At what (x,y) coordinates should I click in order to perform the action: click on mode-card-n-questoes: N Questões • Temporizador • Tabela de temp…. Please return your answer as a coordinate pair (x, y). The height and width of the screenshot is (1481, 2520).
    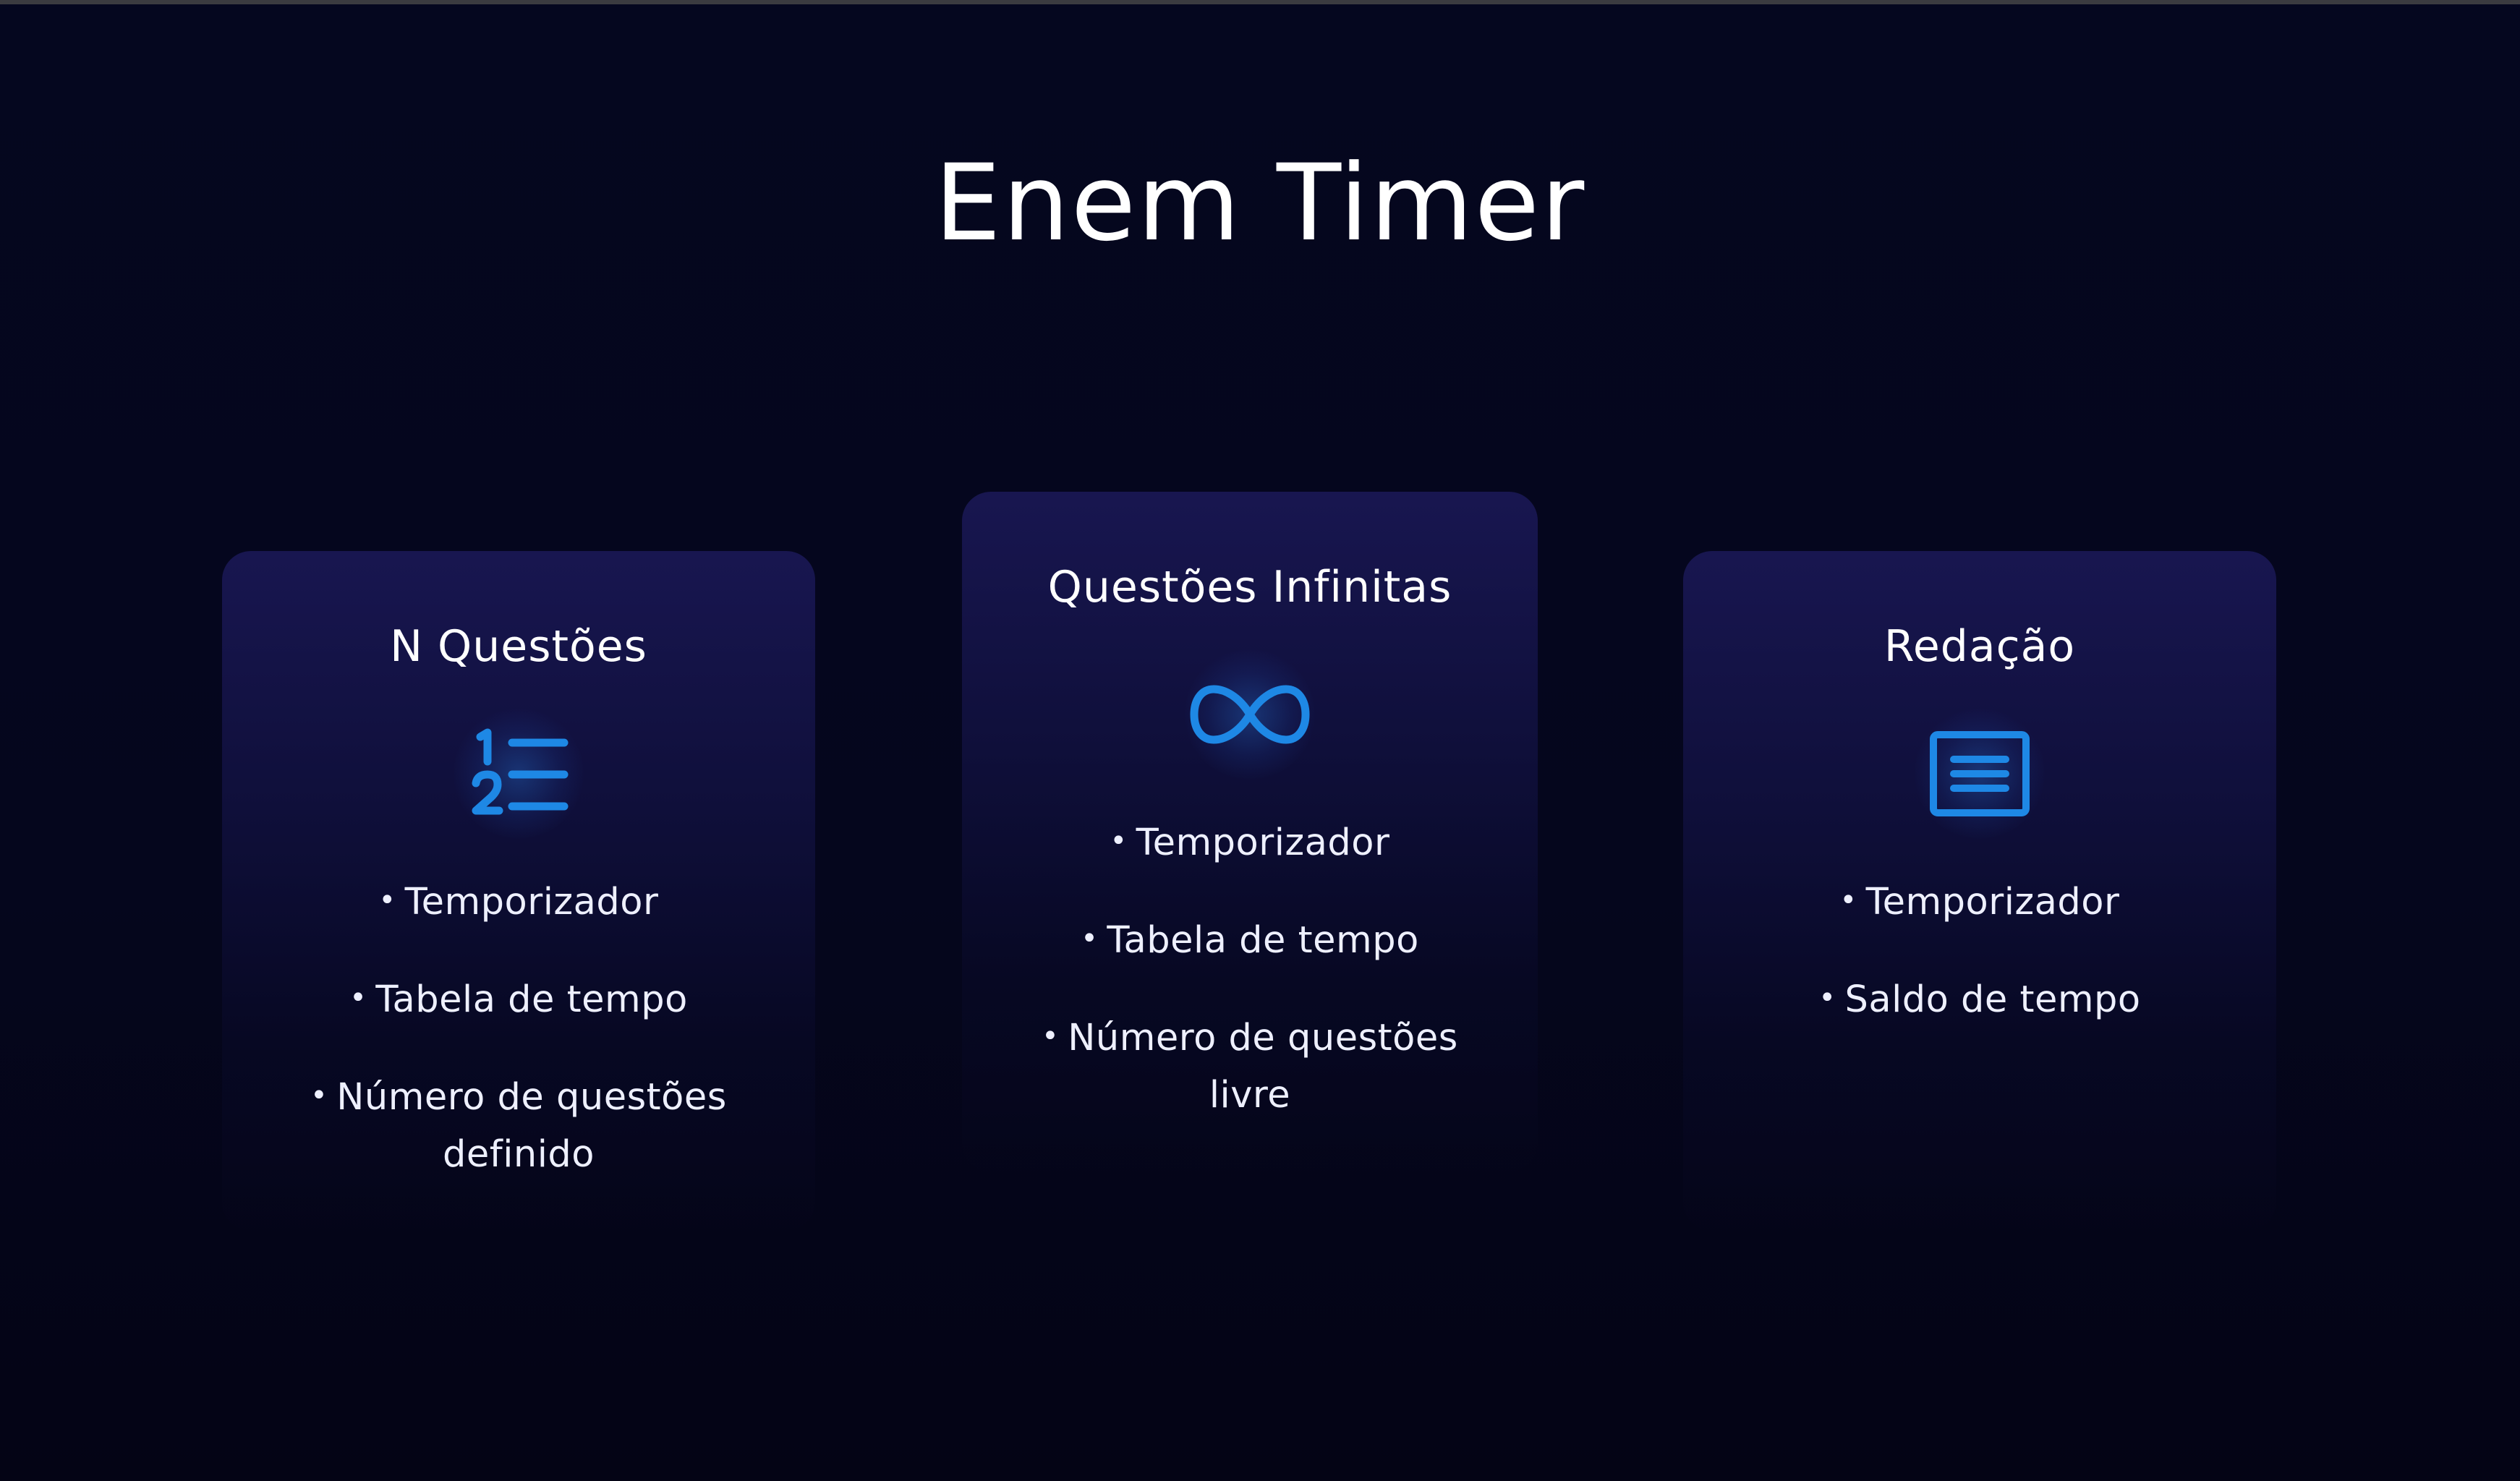
    Looking at the image, I should click on (518, 891).